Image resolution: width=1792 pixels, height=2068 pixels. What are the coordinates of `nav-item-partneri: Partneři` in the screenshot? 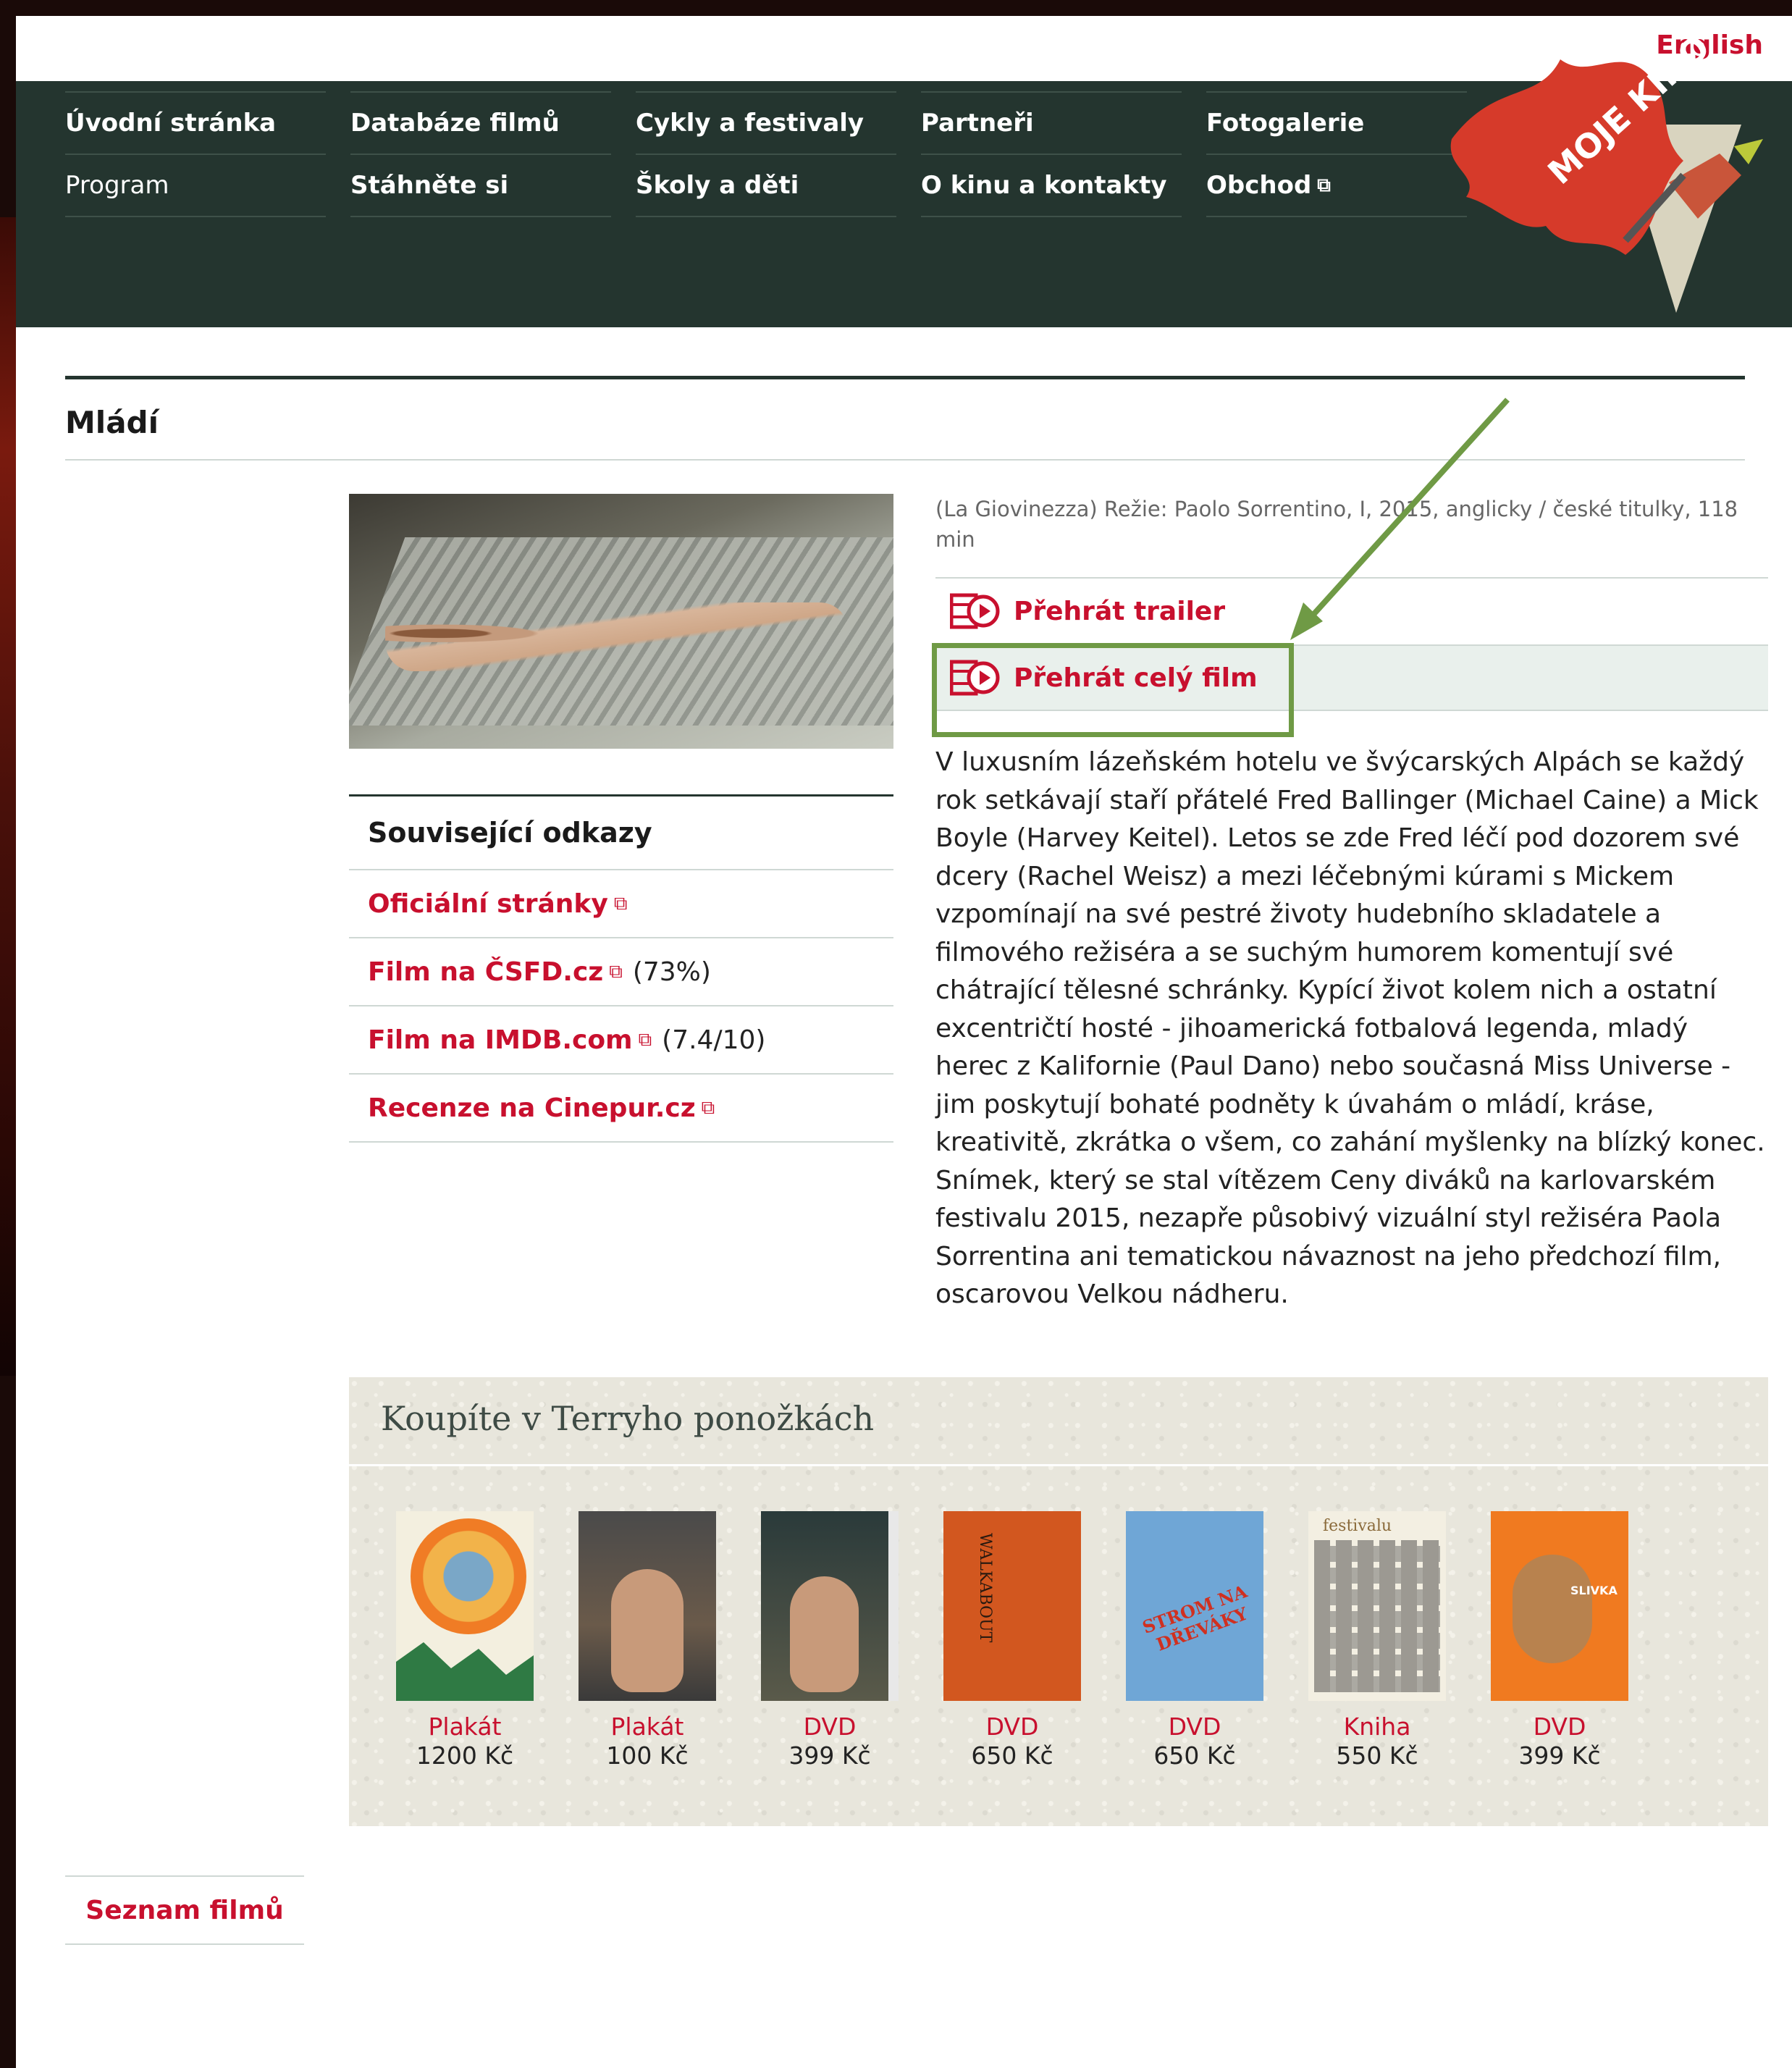 It's located at (1051, 122).